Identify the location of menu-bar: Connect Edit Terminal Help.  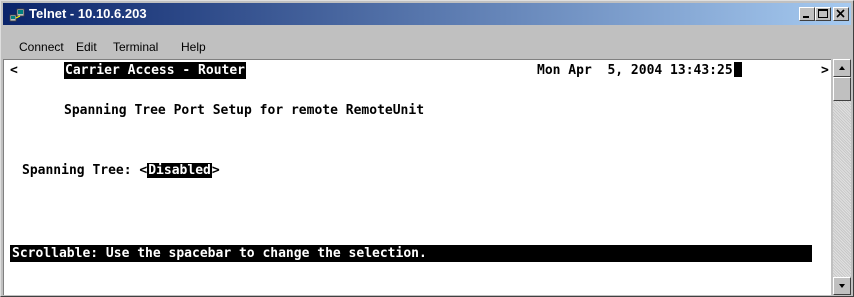
(427, 48).